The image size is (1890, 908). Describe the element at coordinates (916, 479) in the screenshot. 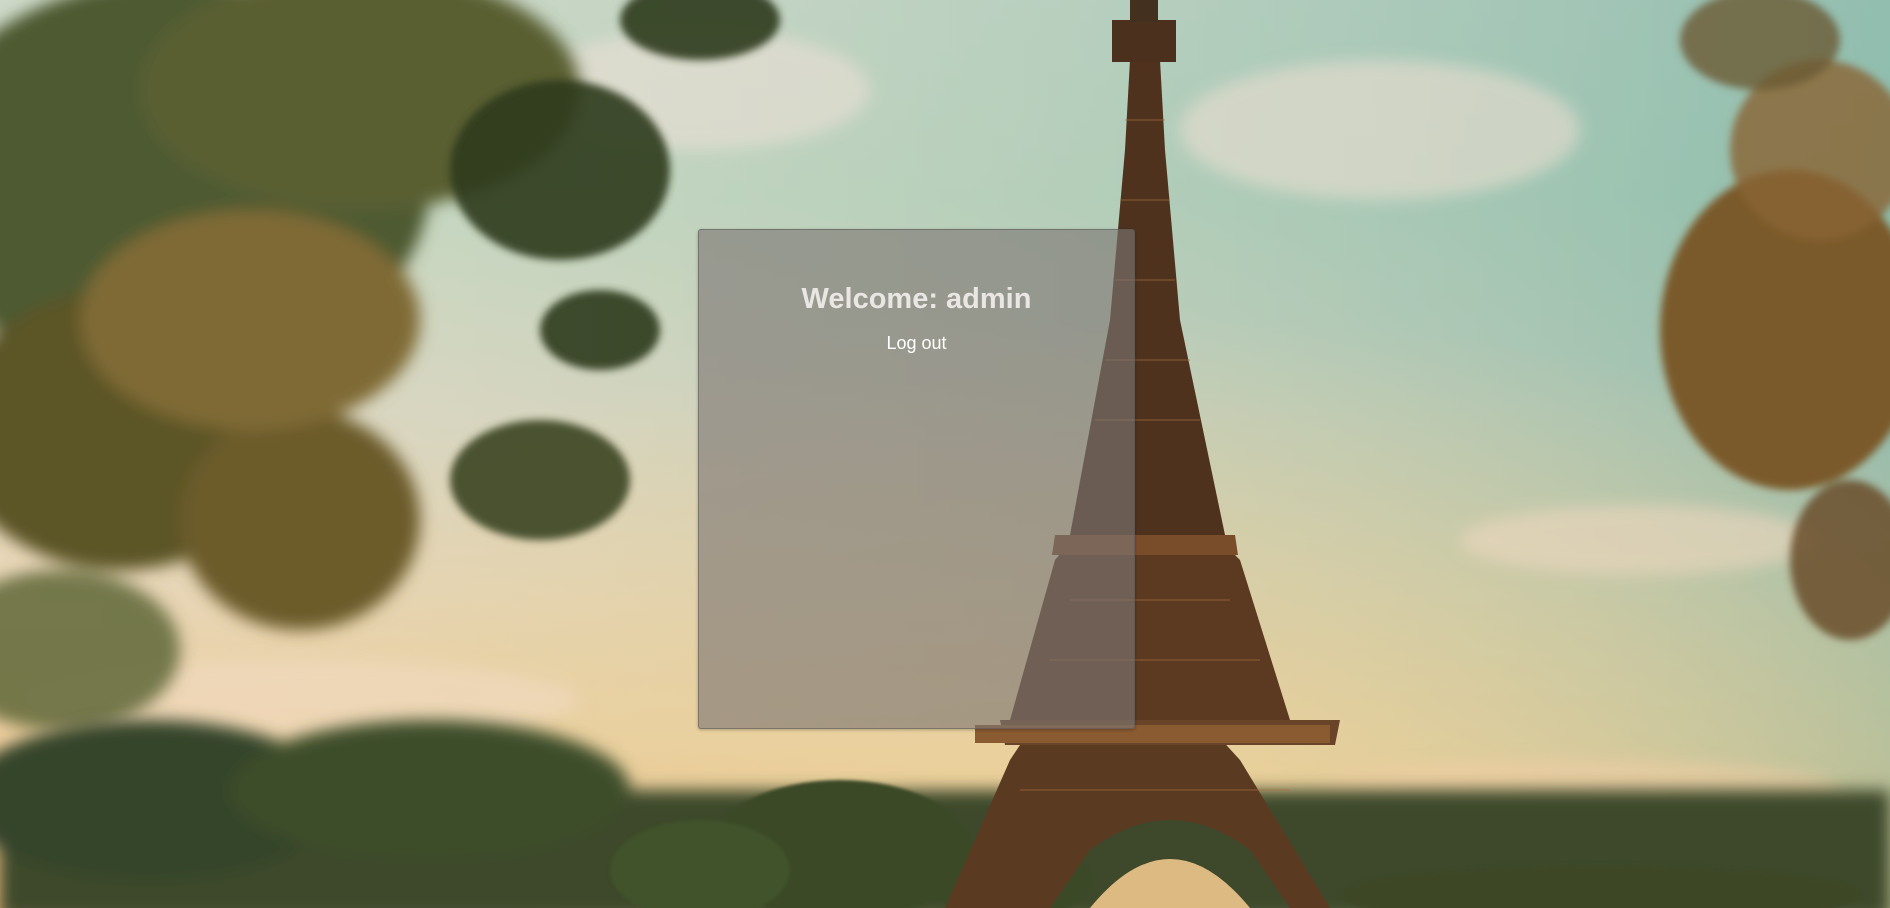

I see `welcome-panel: Welcome: admin Log out` at that location.